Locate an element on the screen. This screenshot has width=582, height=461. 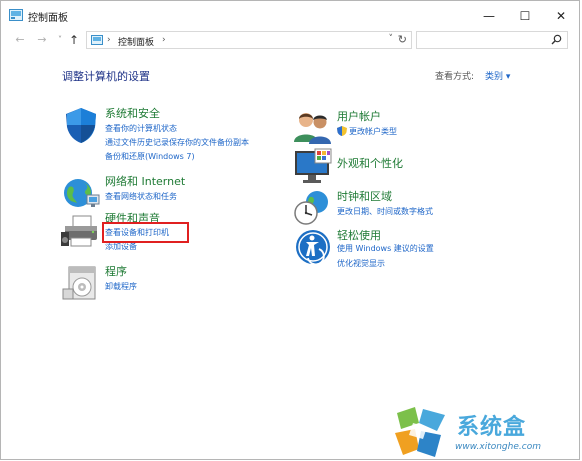
close-icon: ✕ is located at coordinates (561, 15).